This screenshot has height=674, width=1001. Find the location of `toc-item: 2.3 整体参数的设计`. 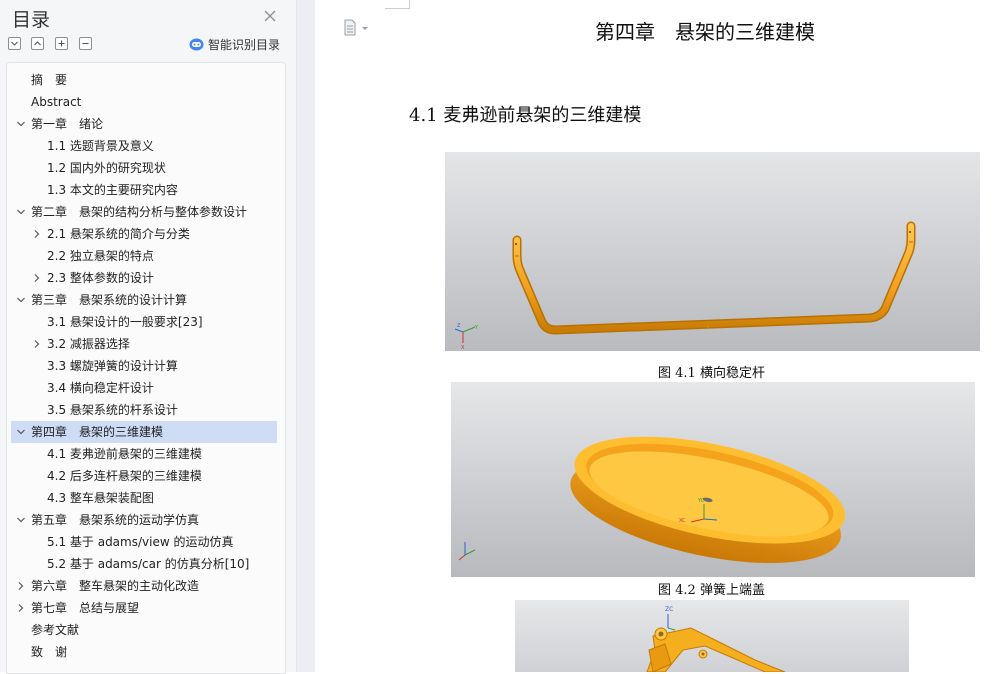

toc-item: 2.3 整体参数的设计 is located at coordinates (144, 278).